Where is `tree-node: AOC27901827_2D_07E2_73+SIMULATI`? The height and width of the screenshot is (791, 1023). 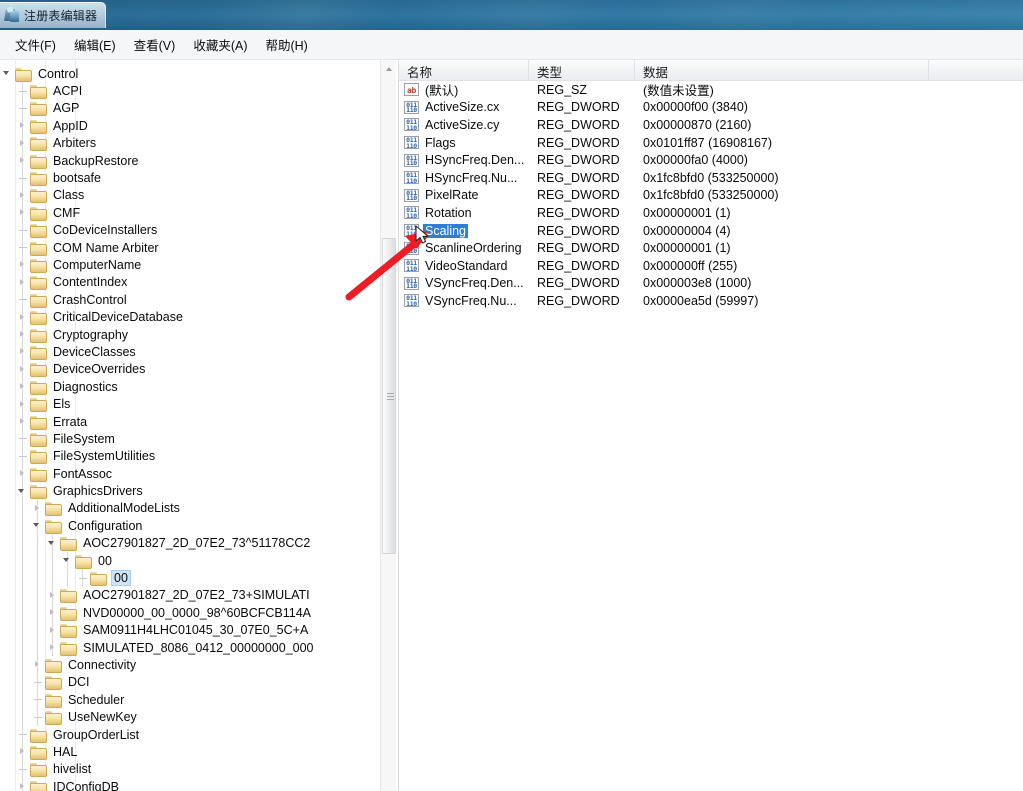
tree-node: AOC27901827_2D_07E2_73+SIMULATI is located at coordinates (190, 595).